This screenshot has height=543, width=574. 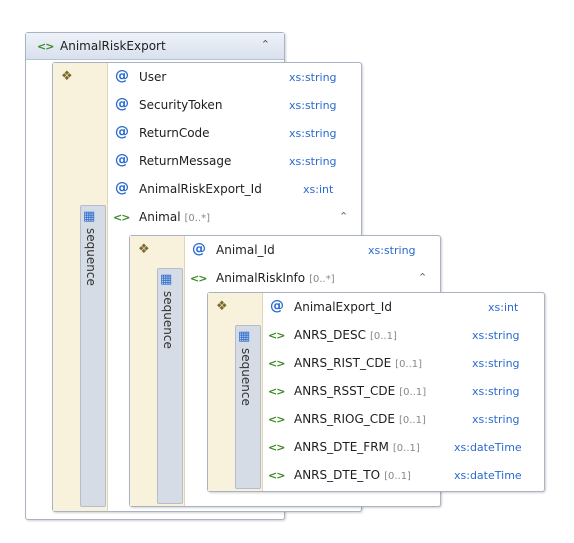 I want to click on attribute-row: @ Animal_Id xs:string, so click(x=313, y=251).